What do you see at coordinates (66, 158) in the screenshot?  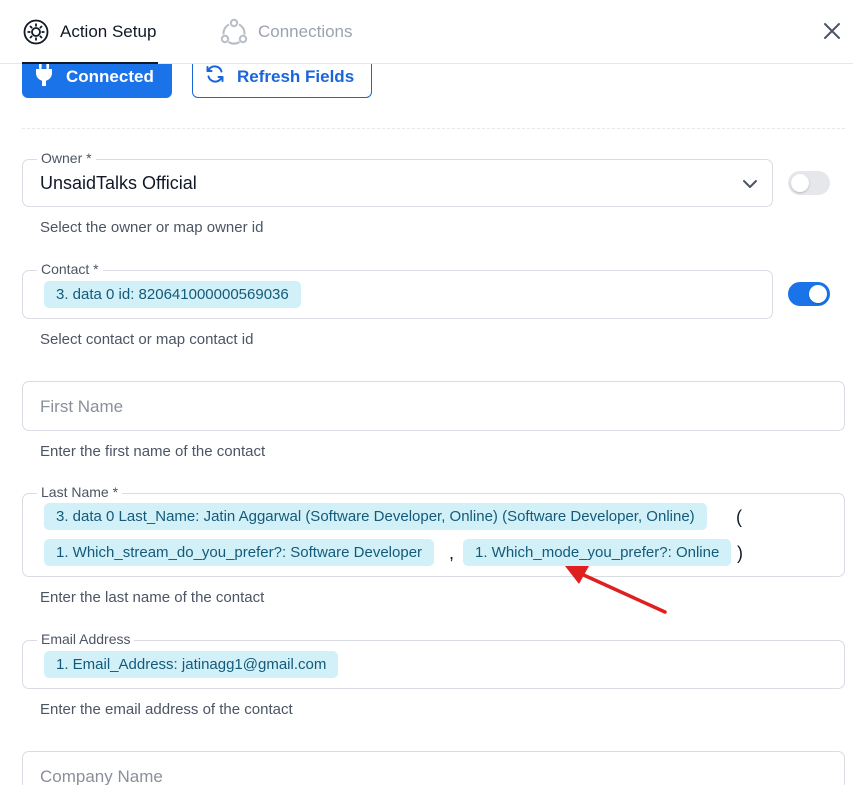 I see `owner-label: Owner *` at bounding box center [66, 158].